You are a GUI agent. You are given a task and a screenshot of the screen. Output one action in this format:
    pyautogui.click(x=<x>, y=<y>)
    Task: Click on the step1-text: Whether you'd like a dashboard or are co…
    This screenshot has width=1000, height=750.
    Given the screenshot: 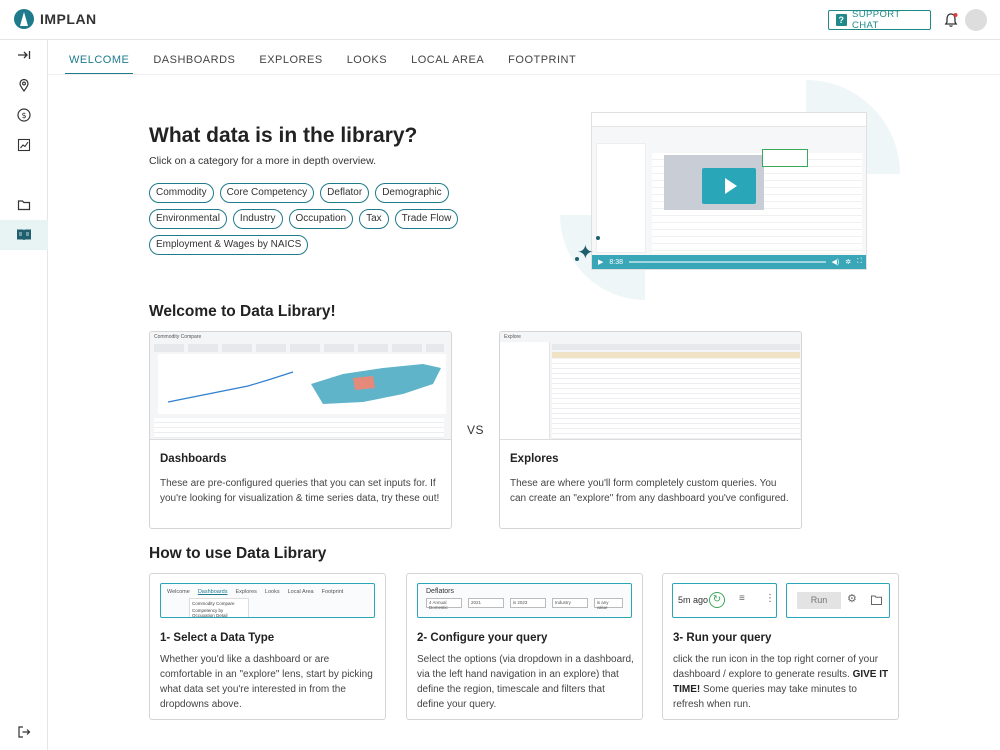 What is the action you would take?
    pyautogui.click(x=266, y=682)
    